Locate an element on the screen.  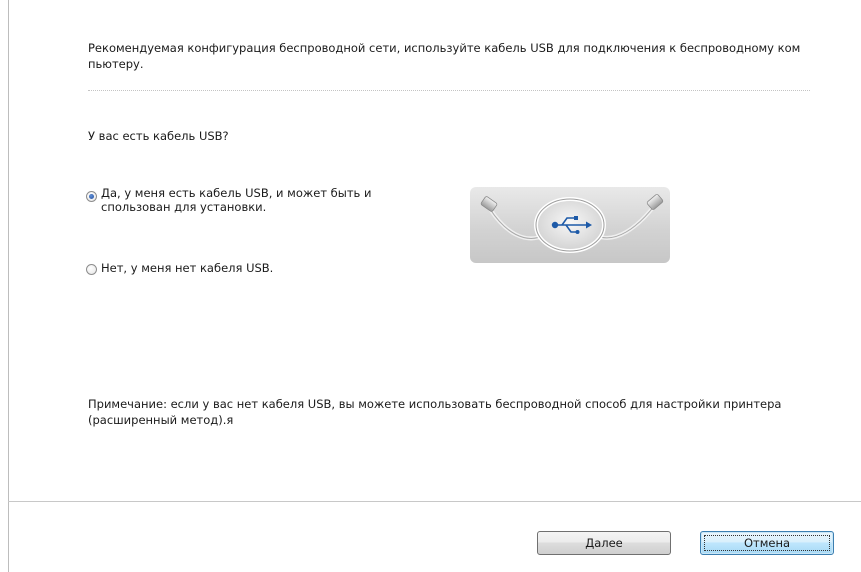
window-left-border is located at coordinates (8, 286).